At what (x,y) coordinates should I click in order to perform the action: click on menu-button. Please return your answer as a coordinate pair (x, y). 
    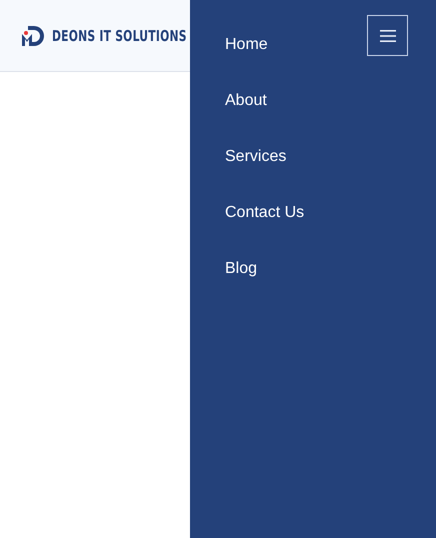
    Looking at the image, I should click on (387, 35).